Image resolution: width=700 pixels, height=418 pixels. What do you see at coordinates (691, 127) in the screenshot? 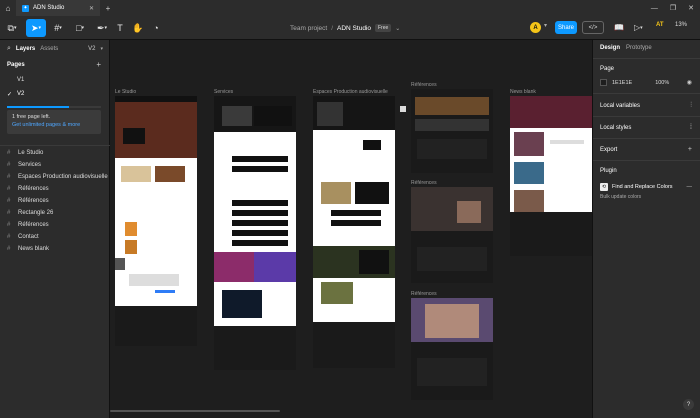
I see `style-icon: ⁞` at bounding box center [691, 127].